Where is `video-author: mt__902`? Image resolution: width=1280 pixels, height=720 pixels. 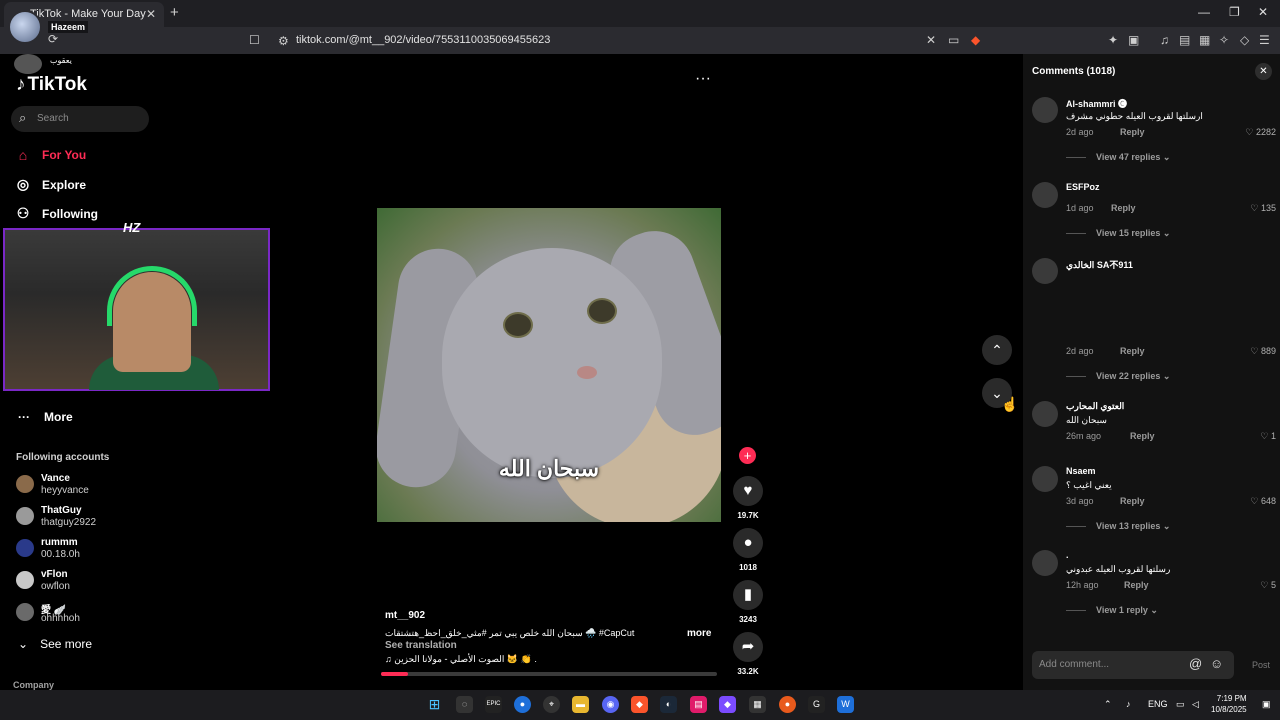
video-author: mt__902 is located at coordinates (405, 615).